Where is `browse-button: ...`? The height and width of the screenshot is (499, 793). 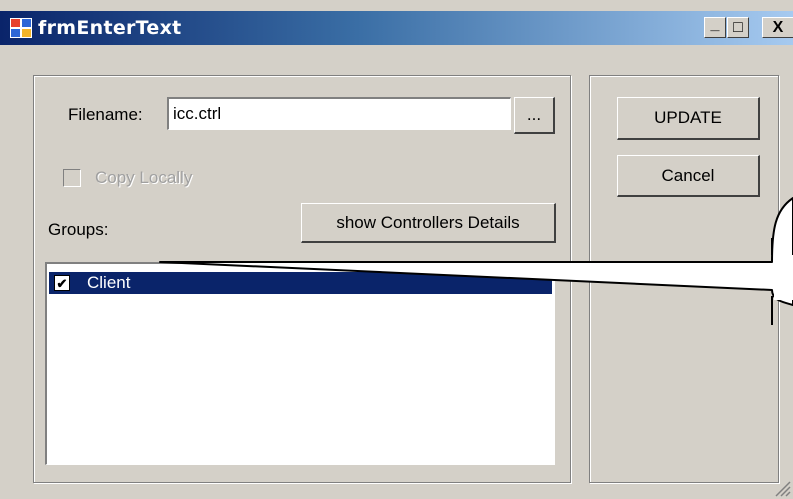
browse-button: ... is located at coordinates (534, 115).